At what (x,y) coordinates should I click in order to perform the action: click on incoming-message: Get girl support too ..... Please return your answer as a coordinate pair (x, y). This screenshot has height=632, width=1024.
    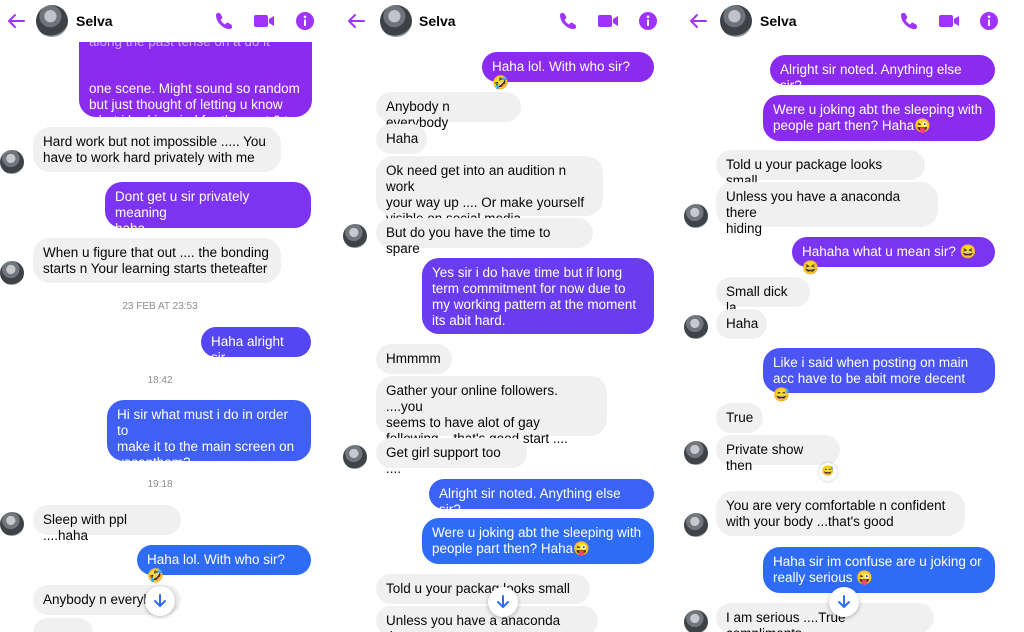
    Looking at the image, I should click on (451, 457).